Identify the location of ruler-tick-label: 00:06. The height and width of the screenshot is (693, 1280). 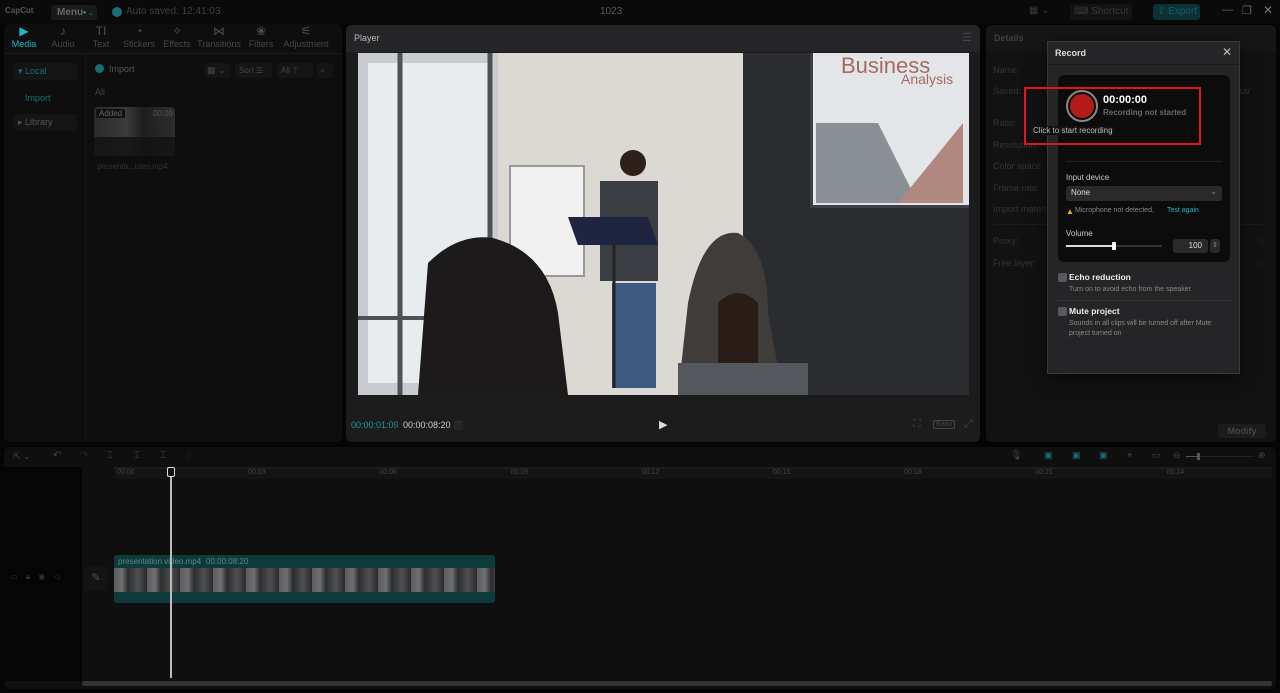
(388, 472).